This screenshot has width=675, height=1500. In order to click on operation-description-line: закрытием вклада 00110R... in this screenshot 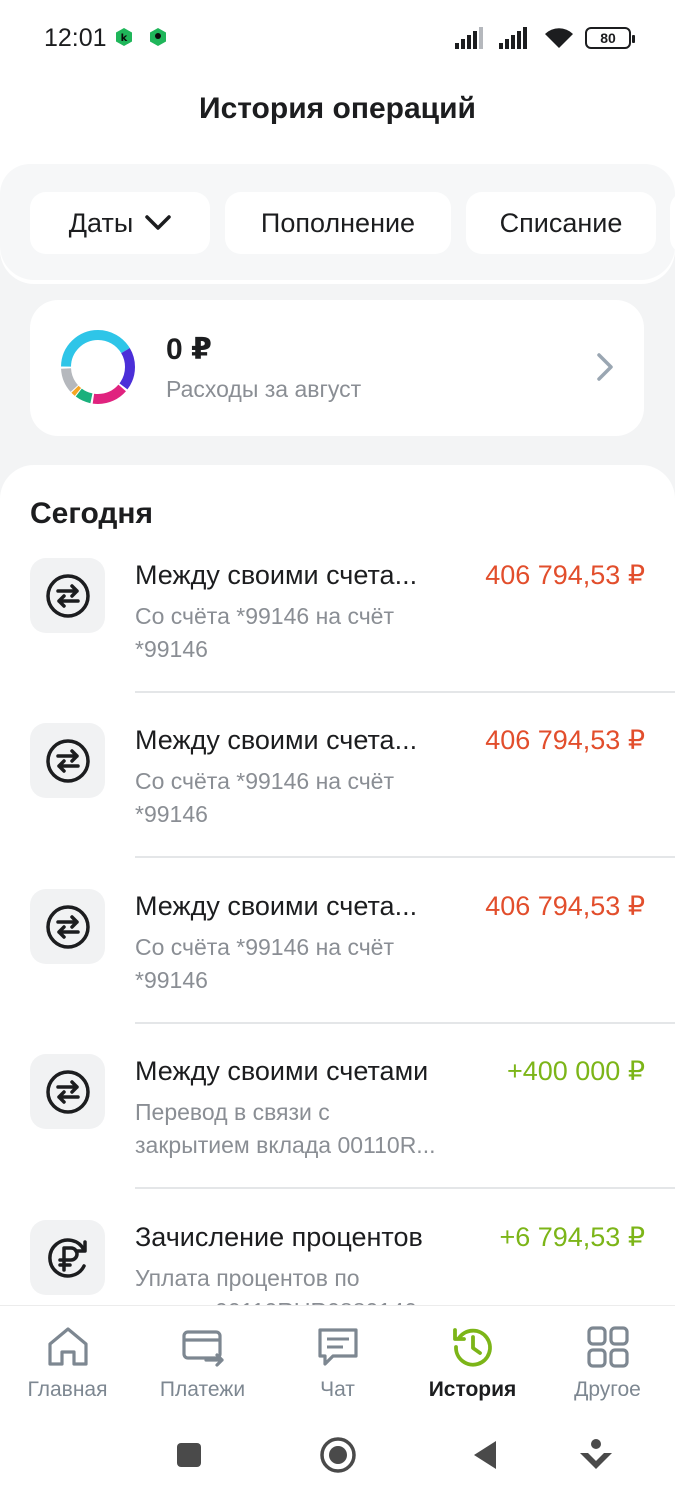, I will do `click(285, 1145)`.